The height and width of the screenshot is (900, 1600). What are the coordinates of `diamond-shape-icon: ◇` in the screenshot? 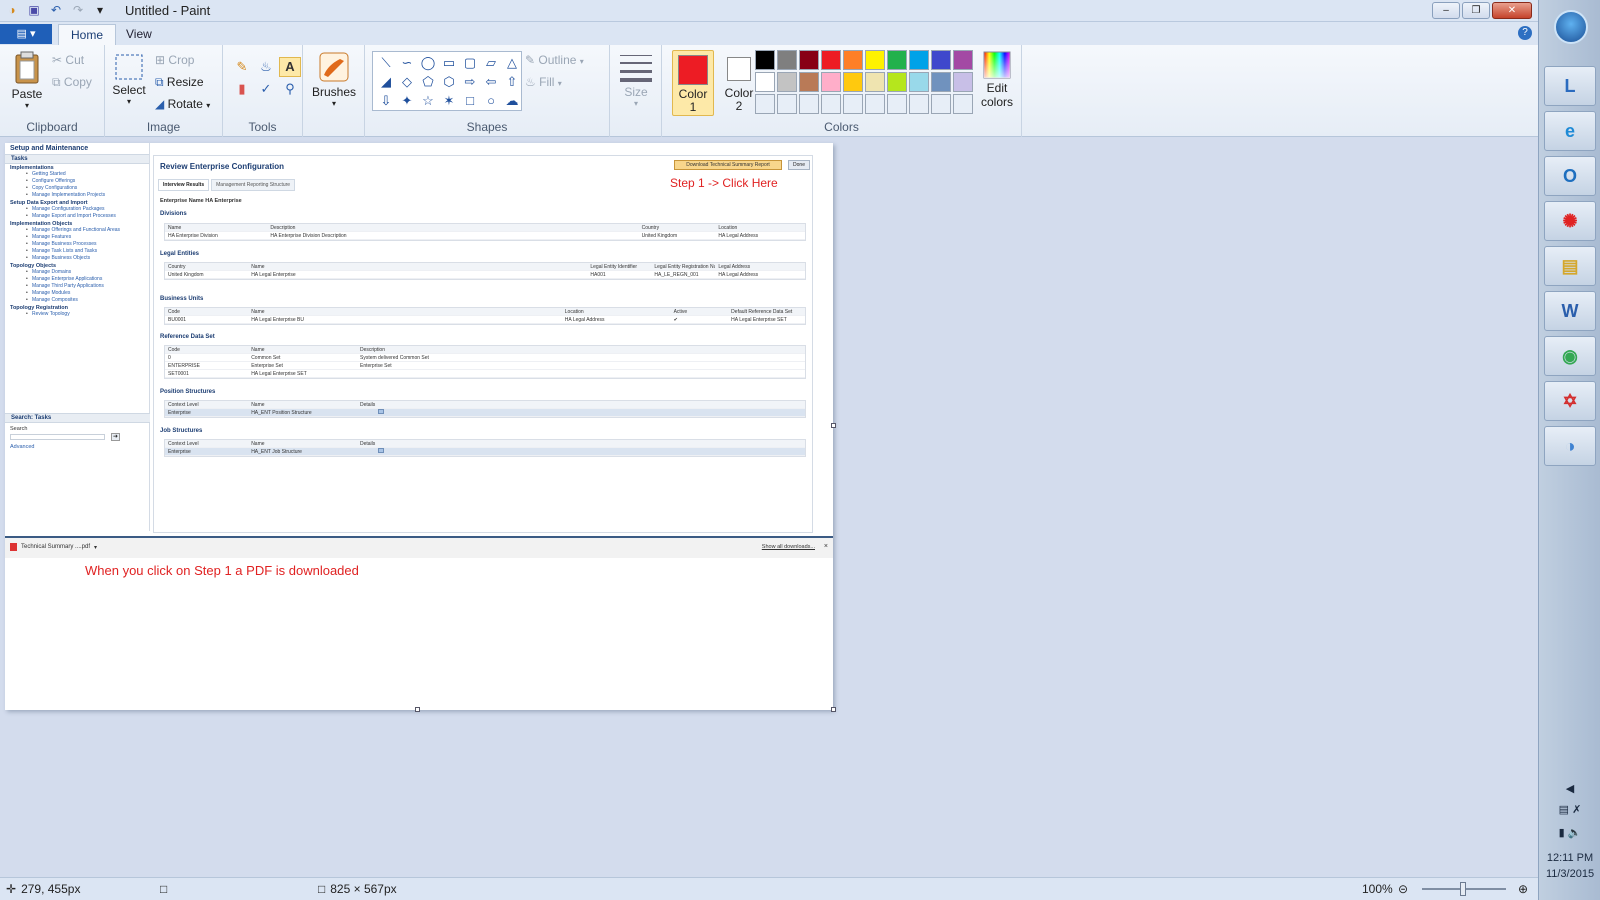 It's located at (407, 82).